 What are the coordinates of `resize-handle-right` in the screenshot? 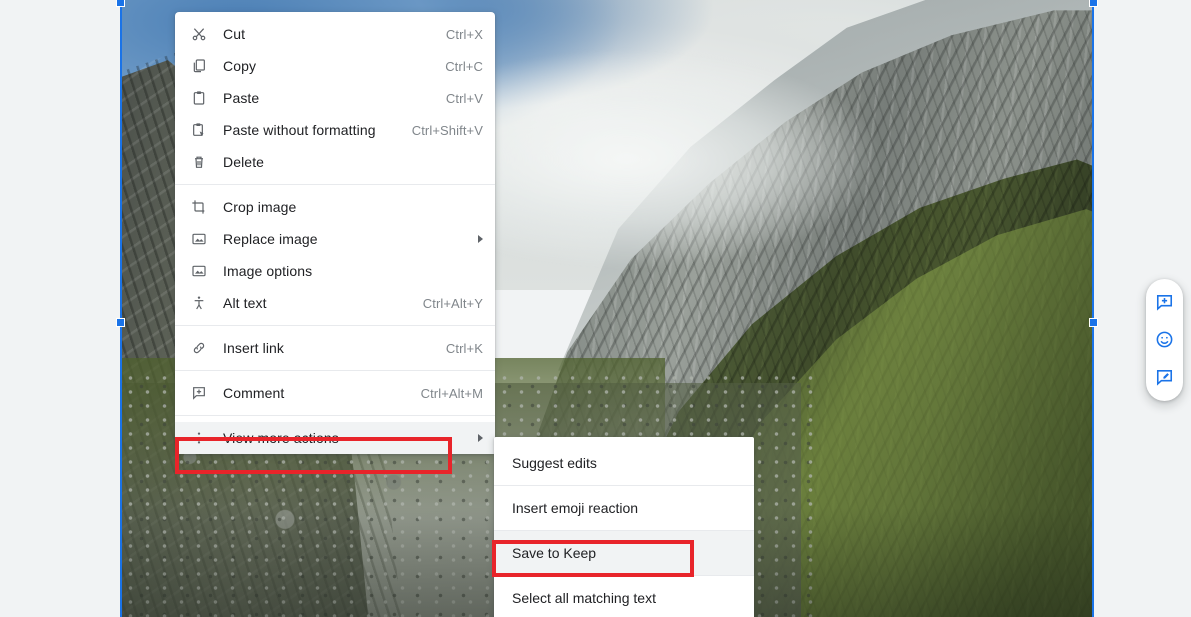 It's located at (1093, 322).